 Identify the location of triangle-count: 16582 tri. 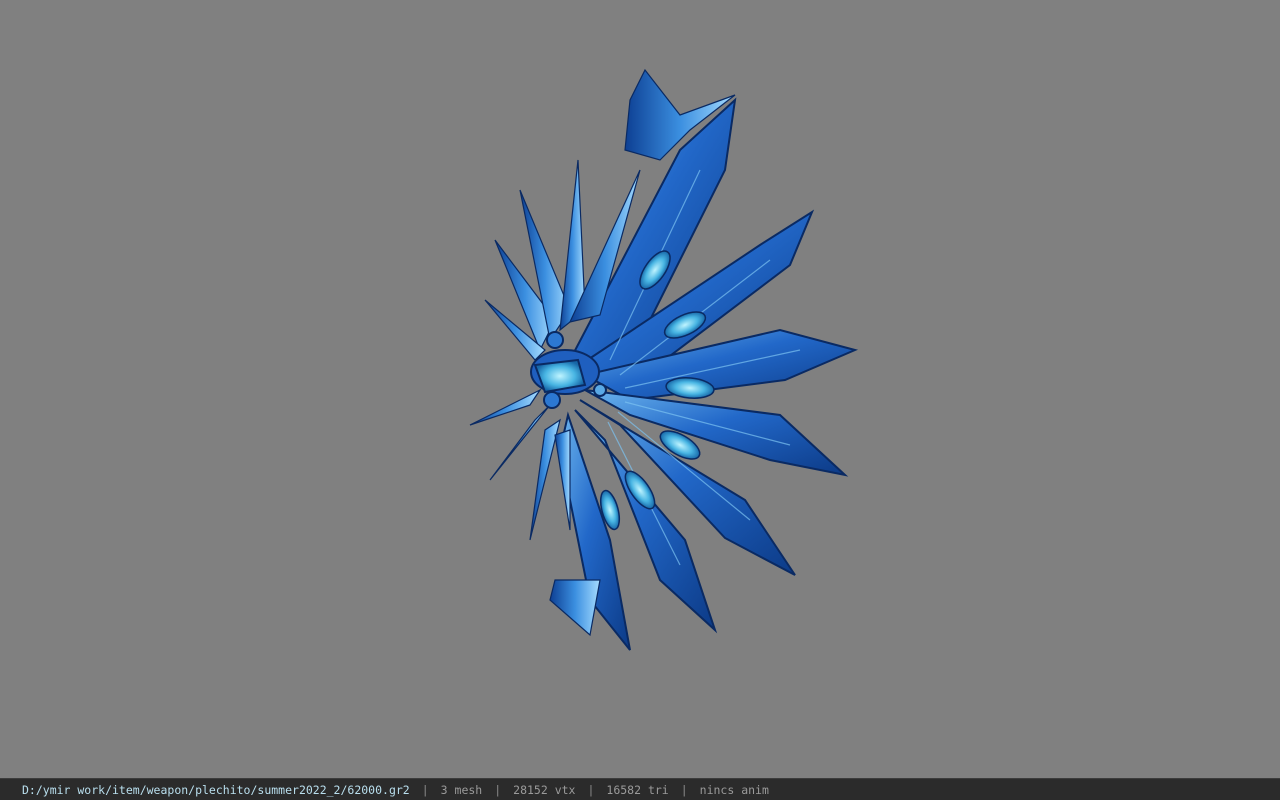
(637, 789).